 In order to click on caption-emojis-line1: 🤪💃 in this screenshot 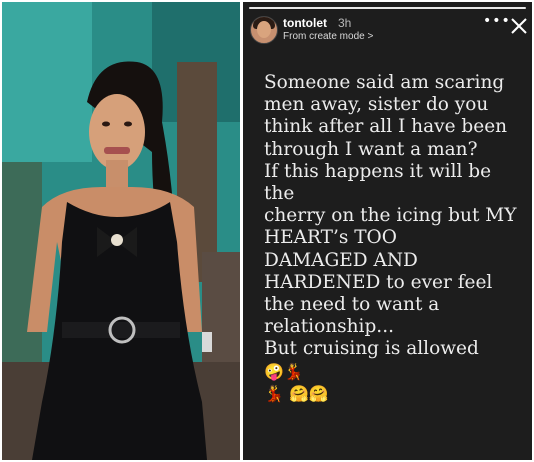, I will do `click(284, 371)`.